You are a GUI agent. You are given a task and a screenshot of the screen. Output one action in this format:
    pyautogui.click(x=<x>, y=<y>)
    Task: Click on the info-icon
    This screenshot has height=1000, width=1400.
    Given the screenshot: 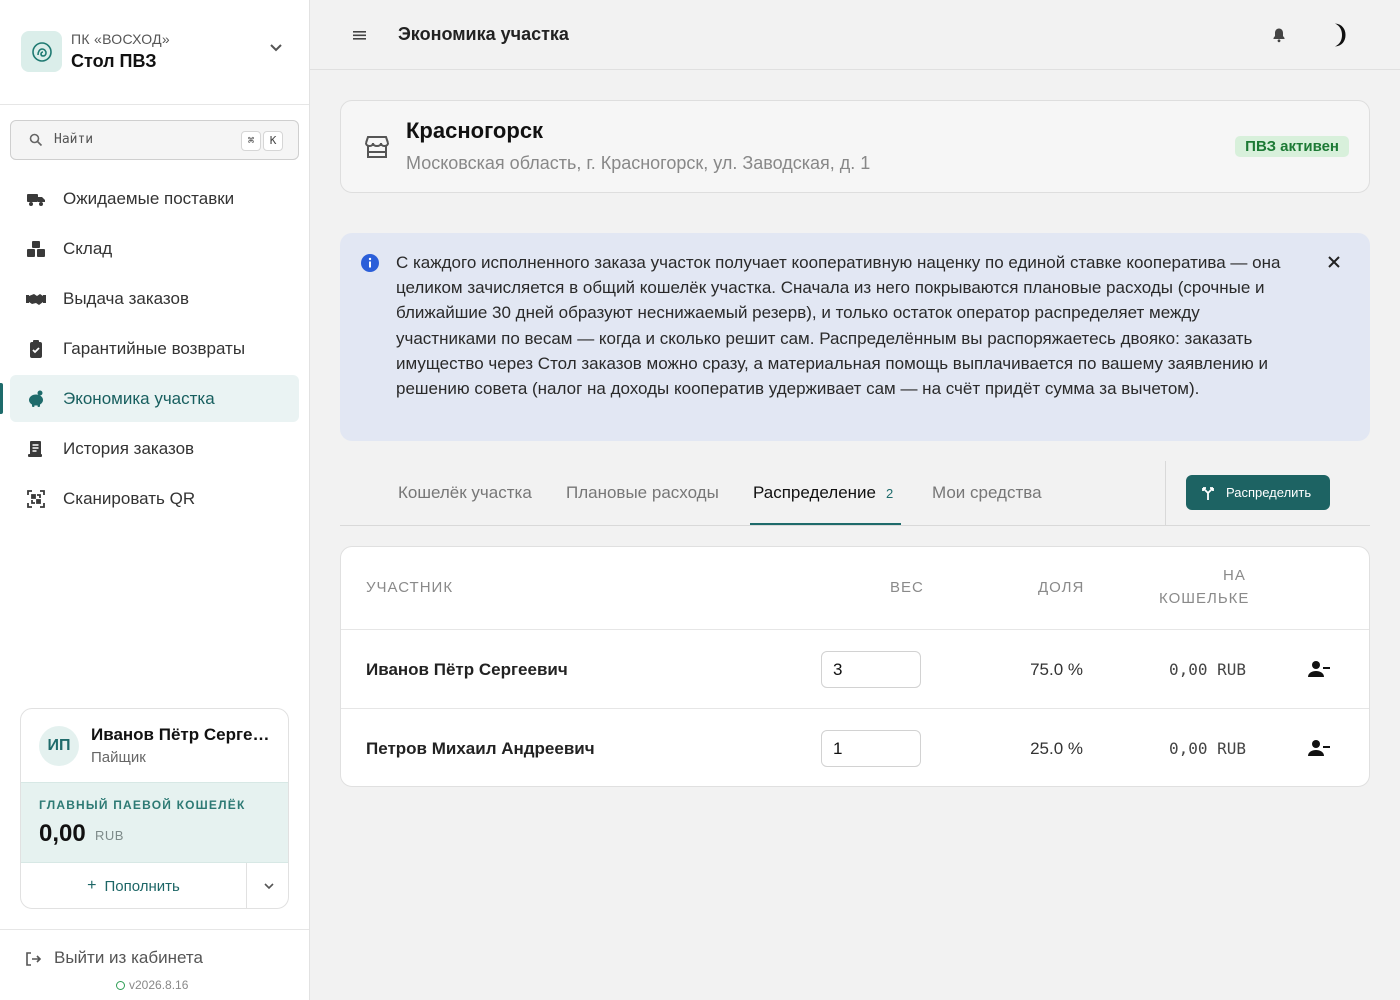 What is the action you would take?
    pyautogui.click(x=370, y=263)
    